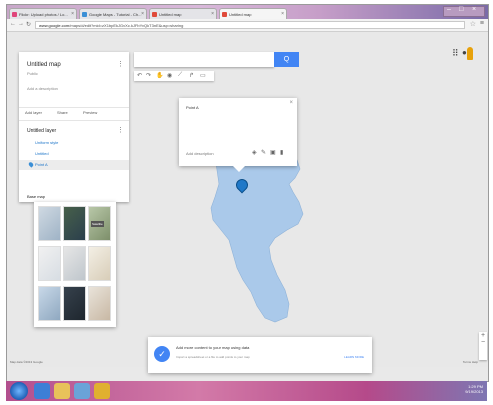 This screenshot has width=493, height=405. I want to click on pin-icon, so click(31, 164).